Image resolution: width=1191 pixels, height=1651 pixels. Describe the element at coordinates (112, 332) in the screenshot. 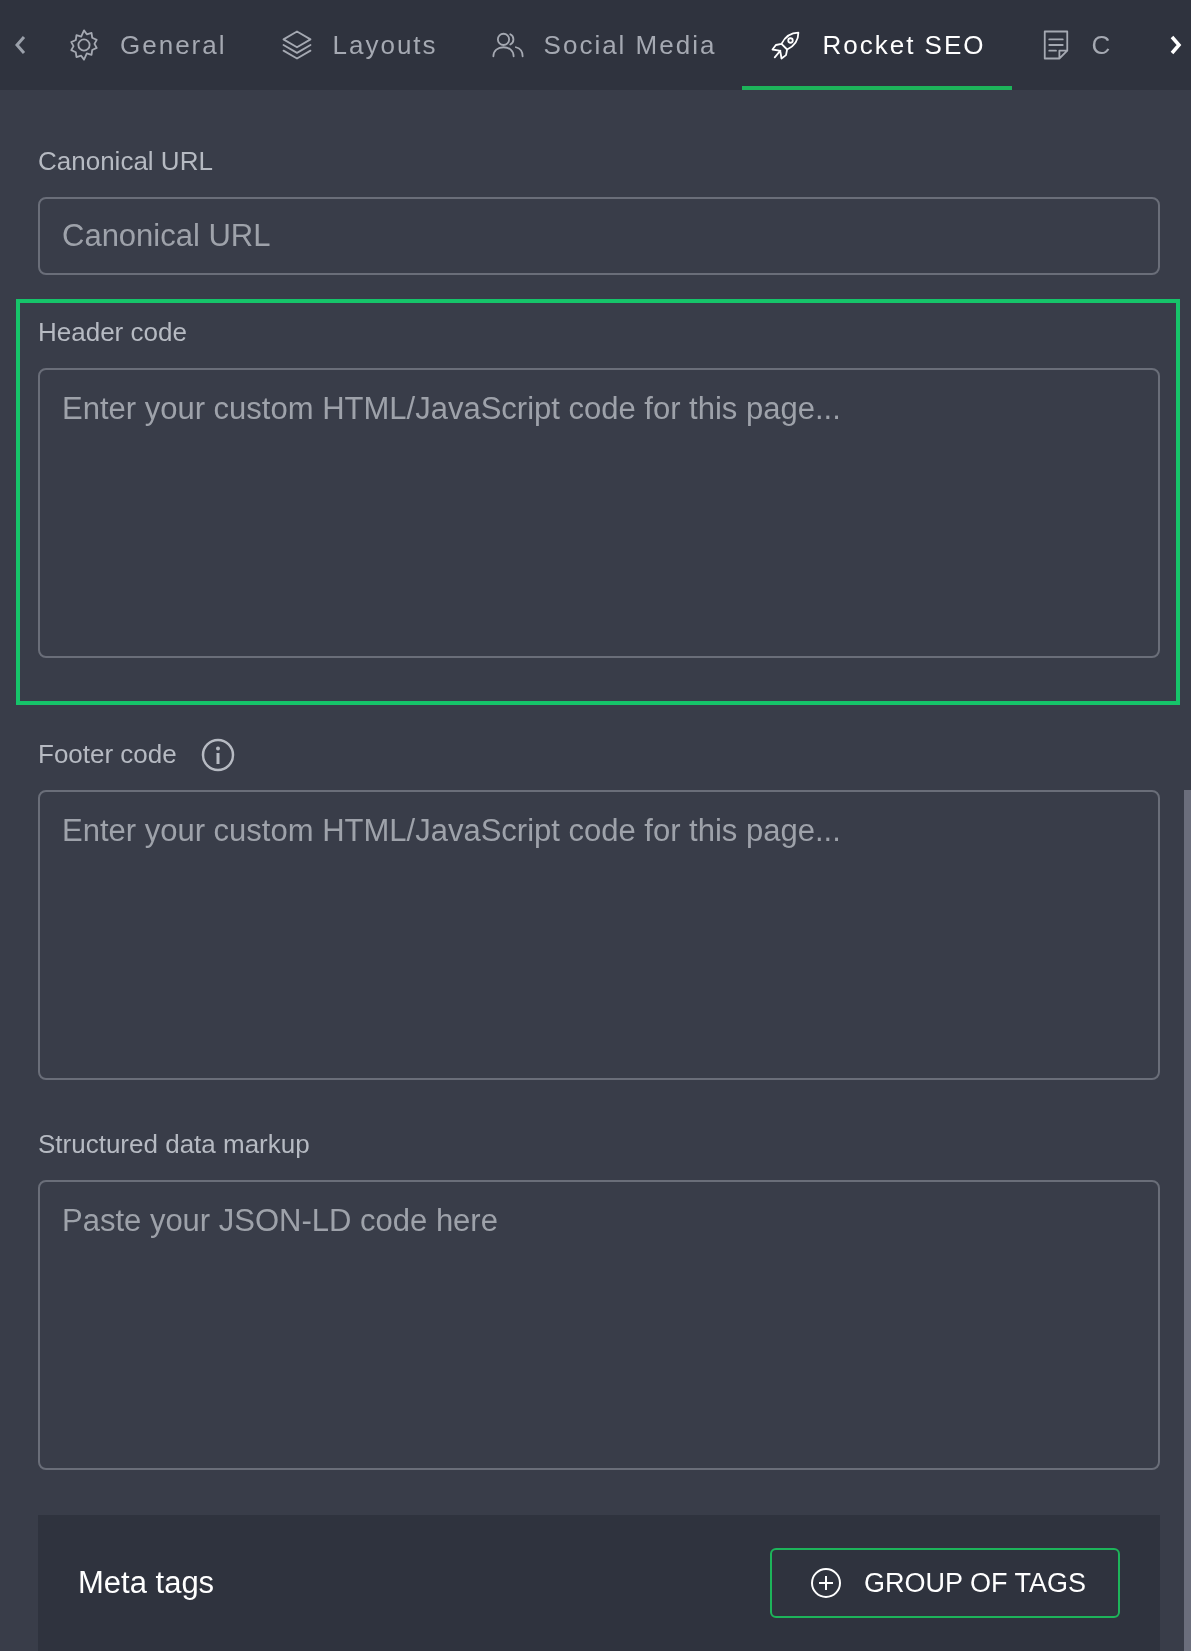

I see `field-label: Header code` at that location.